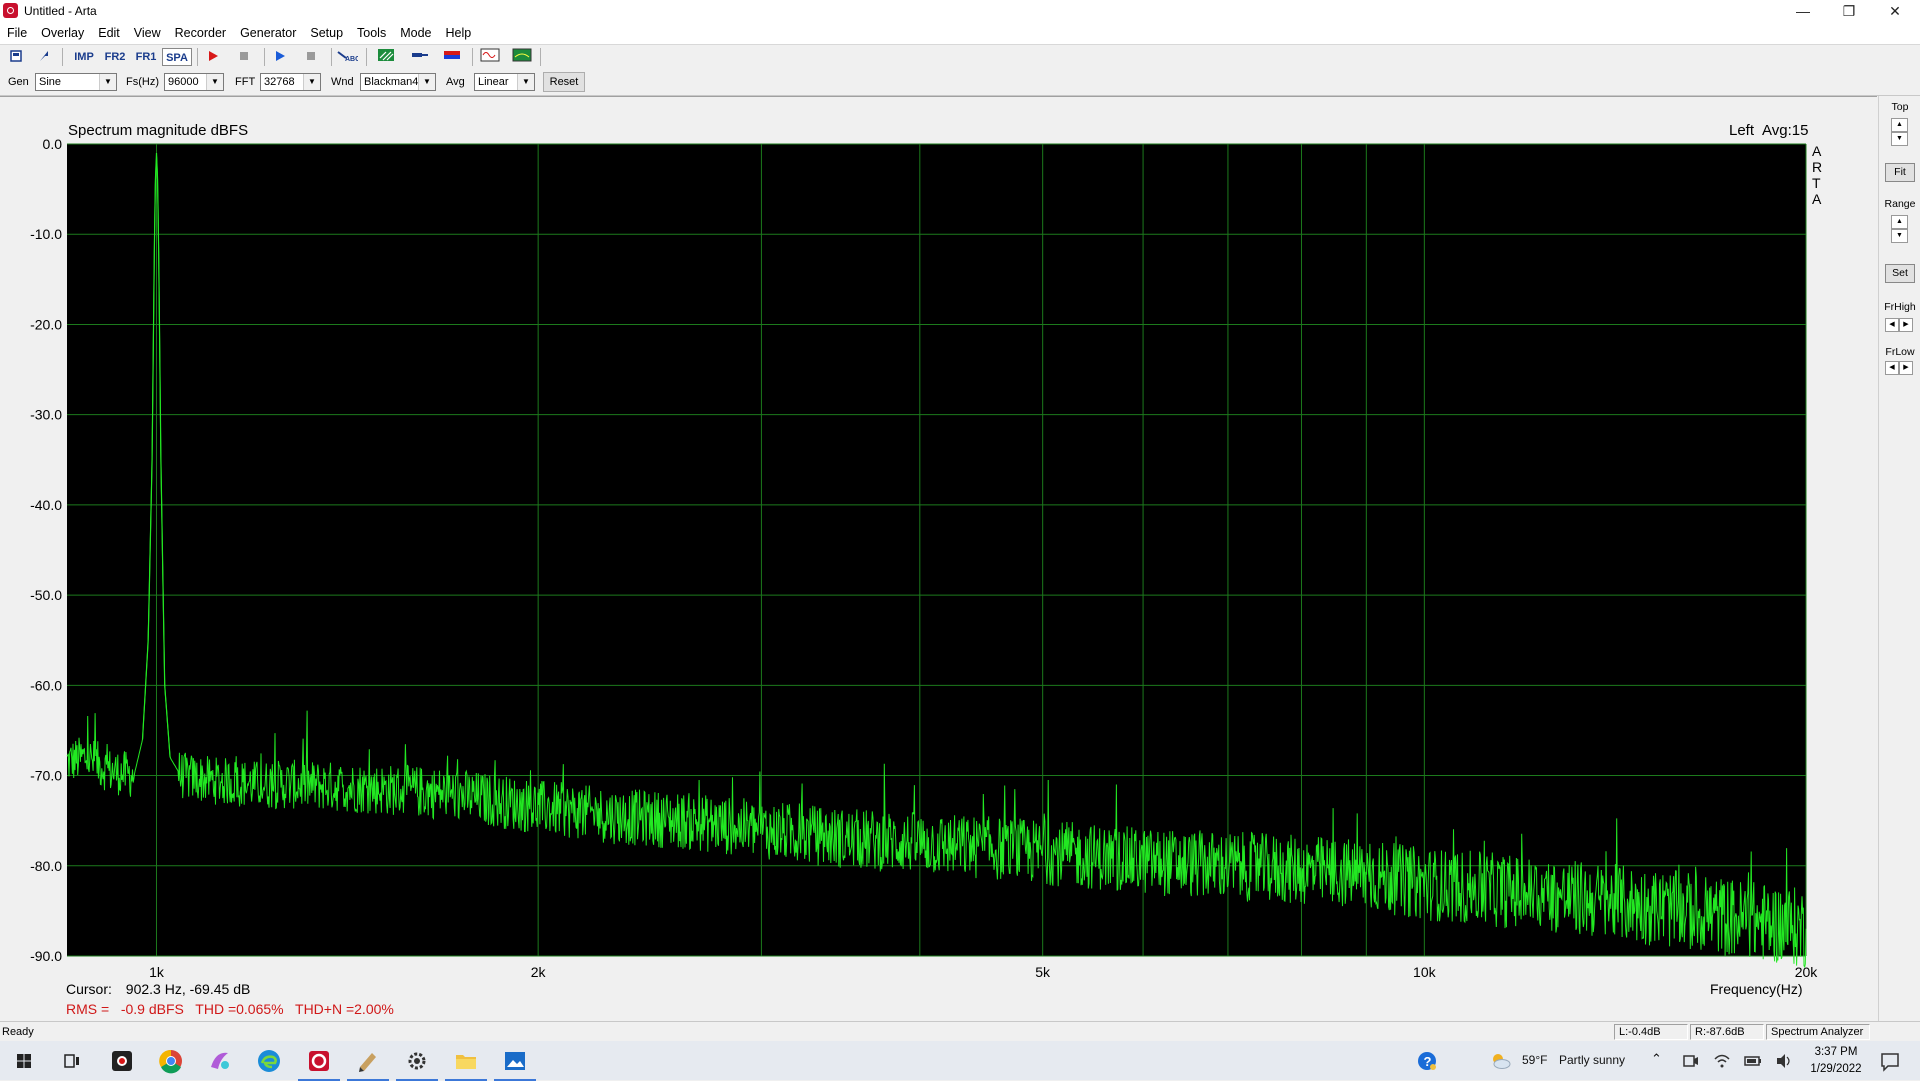 This screenshot has width=1920, height=1081. I want to click on meter-icon, so click(522, 57).